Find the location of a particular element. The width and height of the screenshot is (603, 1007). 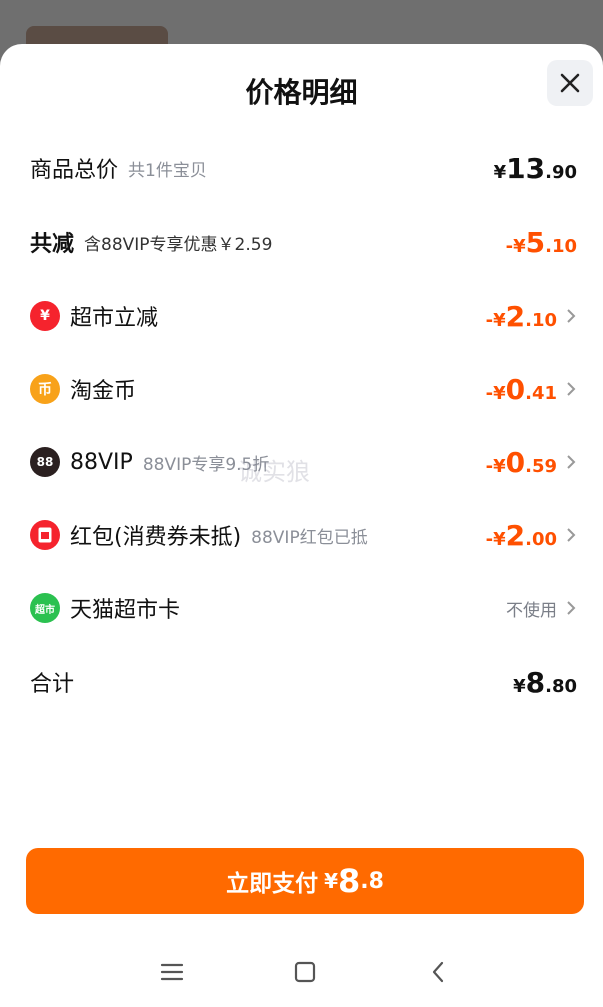

supermarket-discount-icon: ¥ is located at coordinates (45, 316).